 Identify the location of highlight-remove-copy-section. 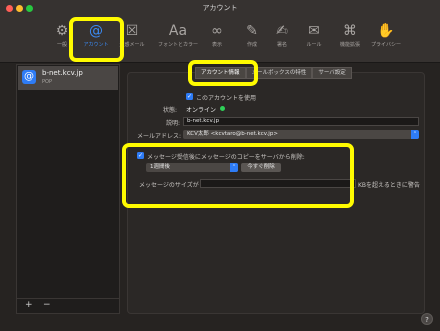
(238, 175).